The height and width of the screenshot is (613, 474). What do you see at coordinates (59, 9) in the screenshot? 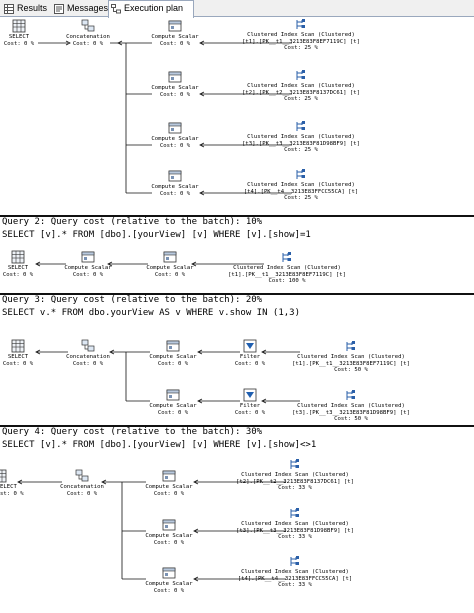
I see `message-icon` at bounding box center [59, 9].